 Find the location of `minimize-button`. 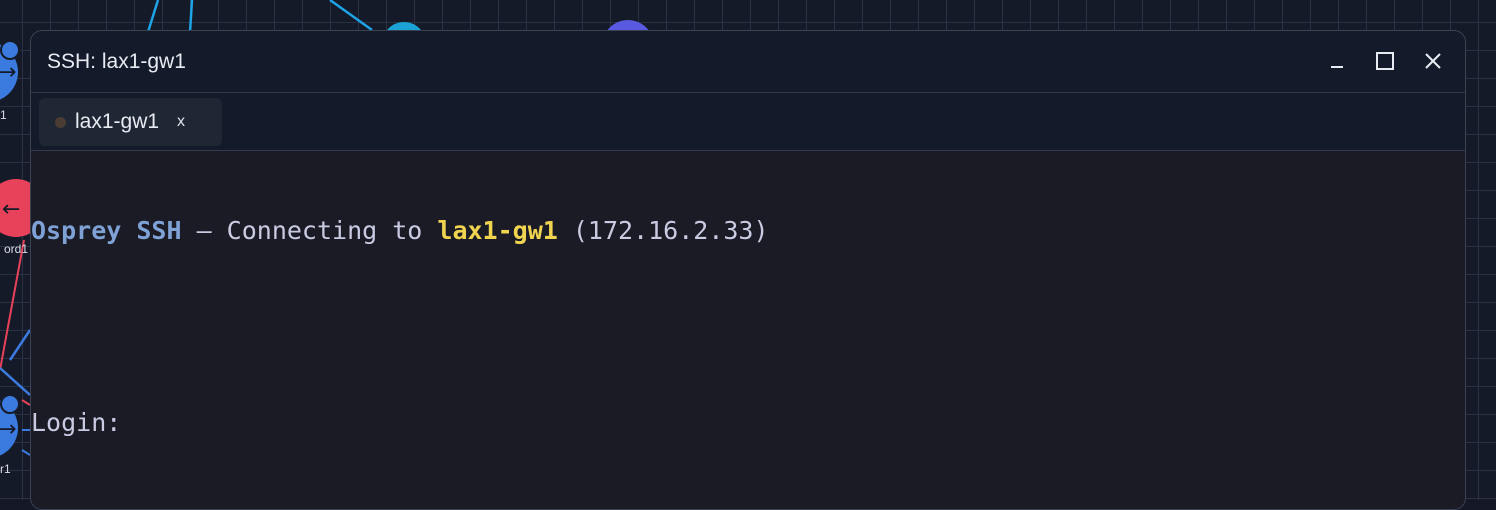

minimize-button is located at coordinates (1337, 61).